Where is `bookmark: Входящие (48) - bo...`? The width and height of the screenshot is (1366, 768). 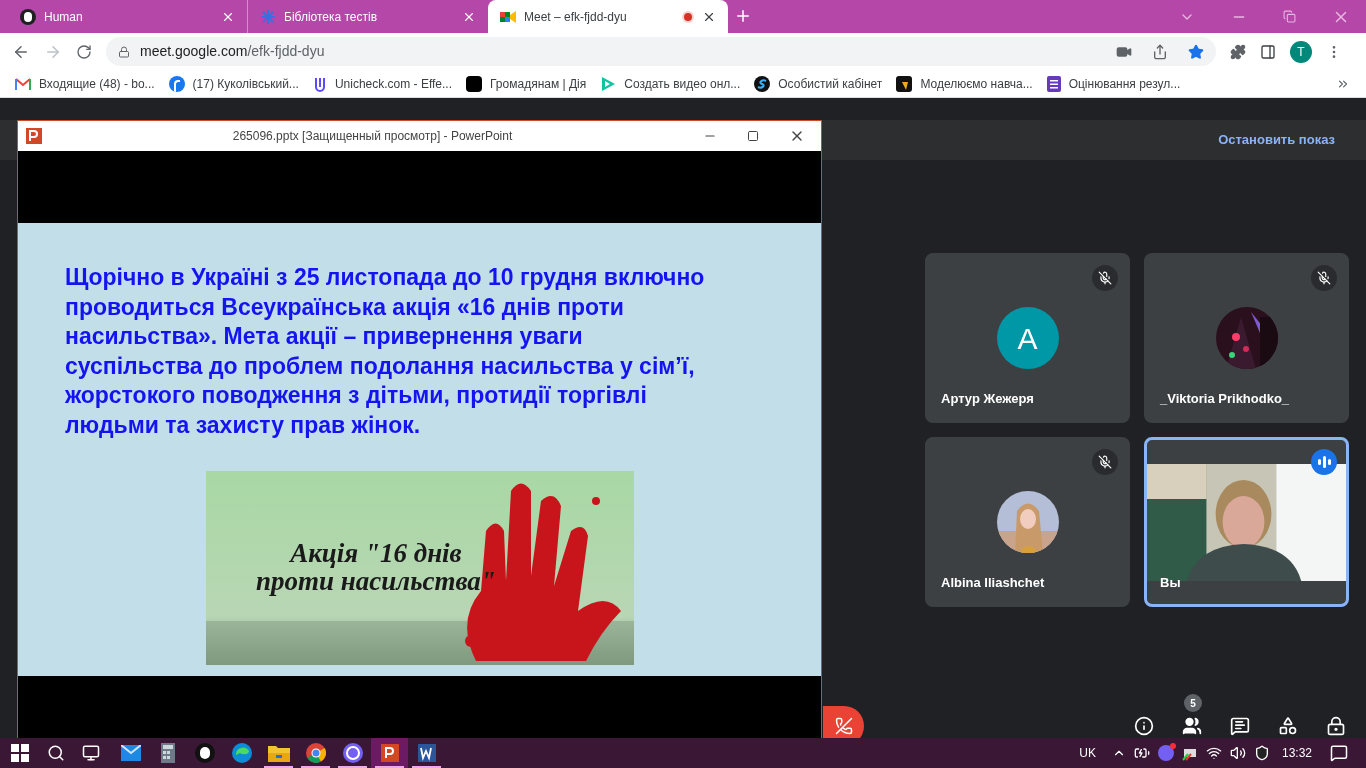
bookmark: Входящие (48) - bo... is located at coordinates (85, 83).